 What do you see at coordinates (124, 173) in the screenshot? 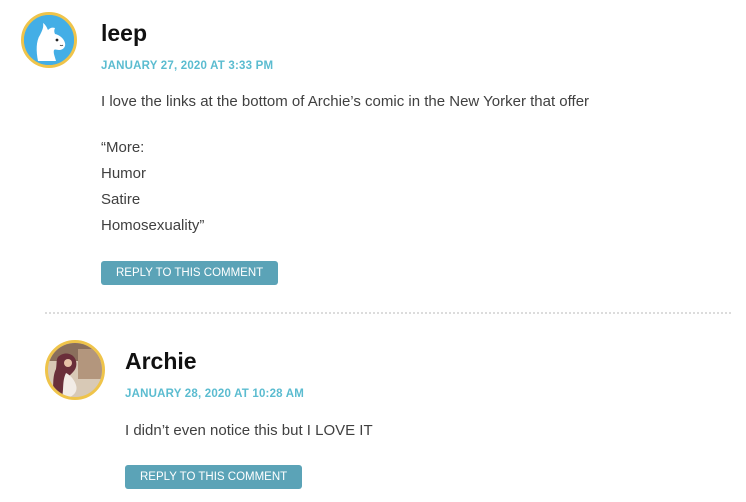
I see `comment-line: Humor` at bounding box center [124, 173].